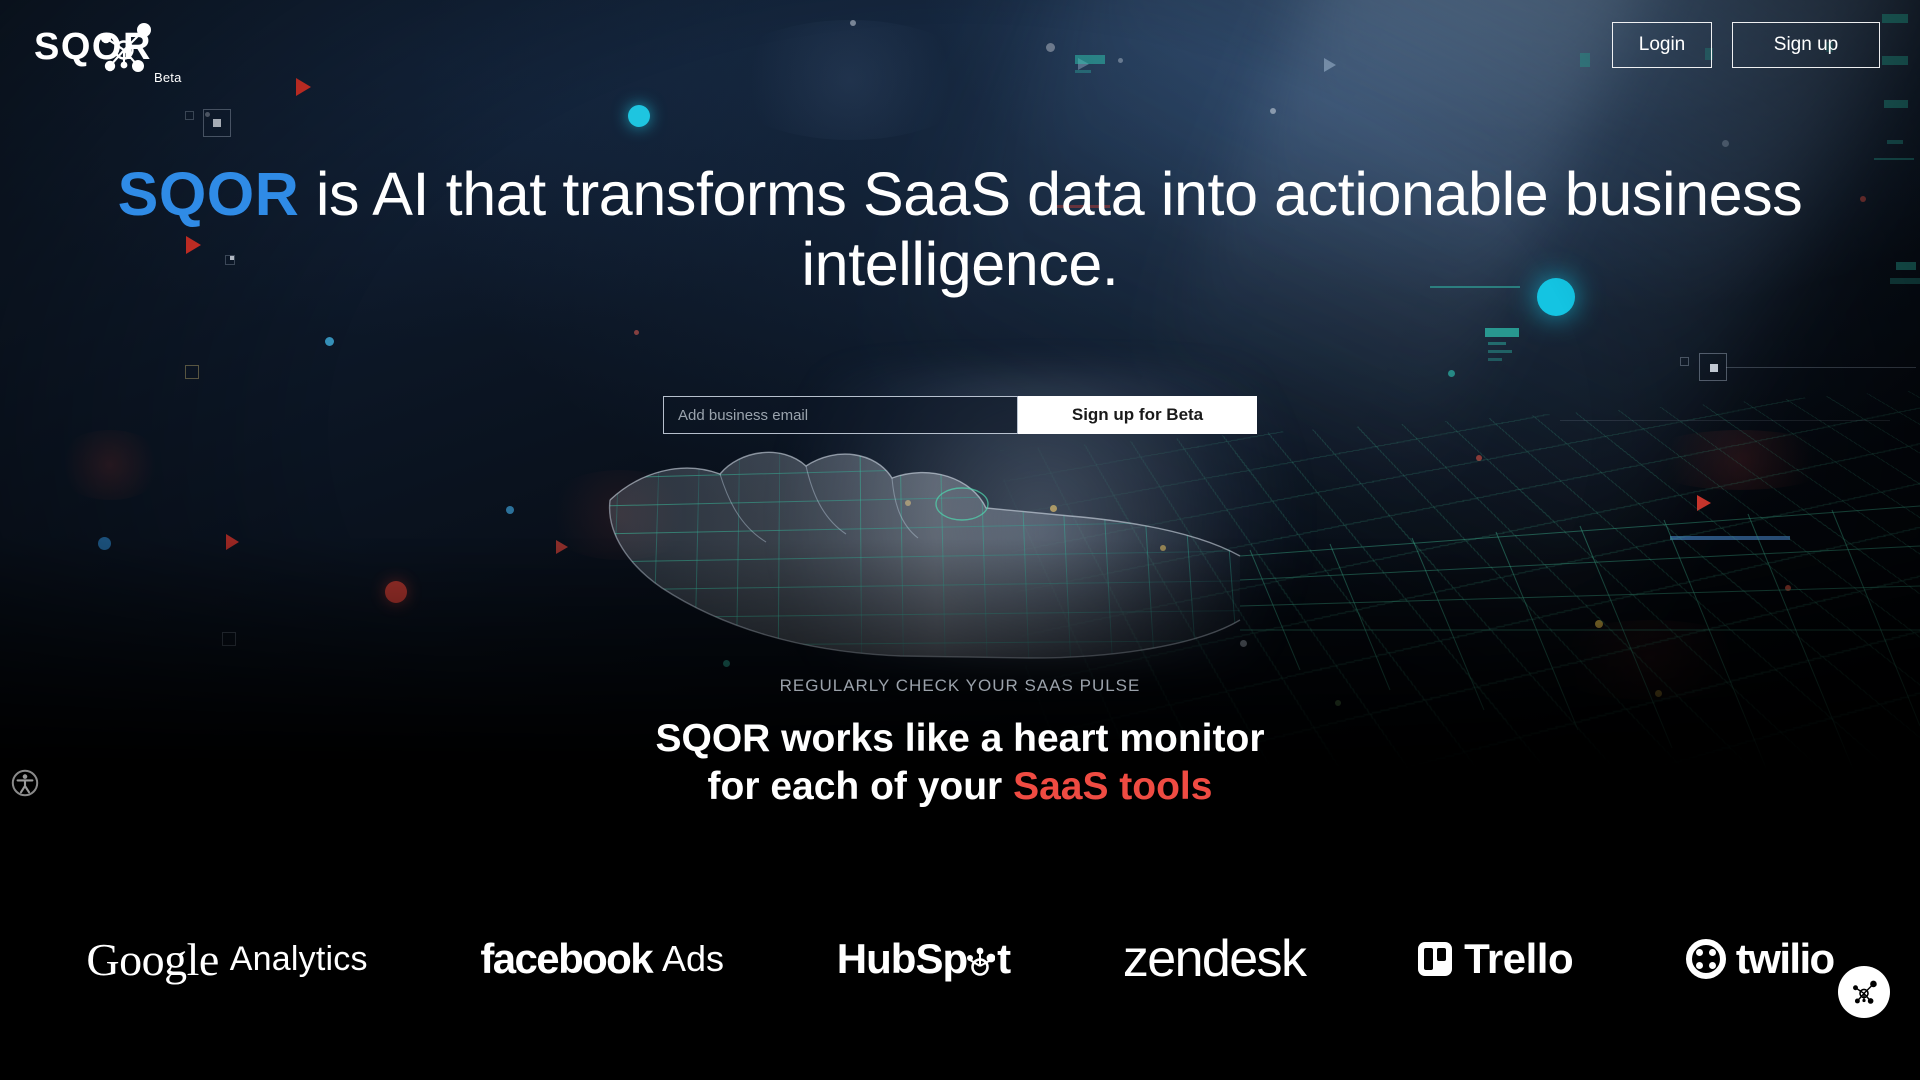 The image size is (1920, 1080). I want to click on logo-trello: Trello, so click(1496, 959).